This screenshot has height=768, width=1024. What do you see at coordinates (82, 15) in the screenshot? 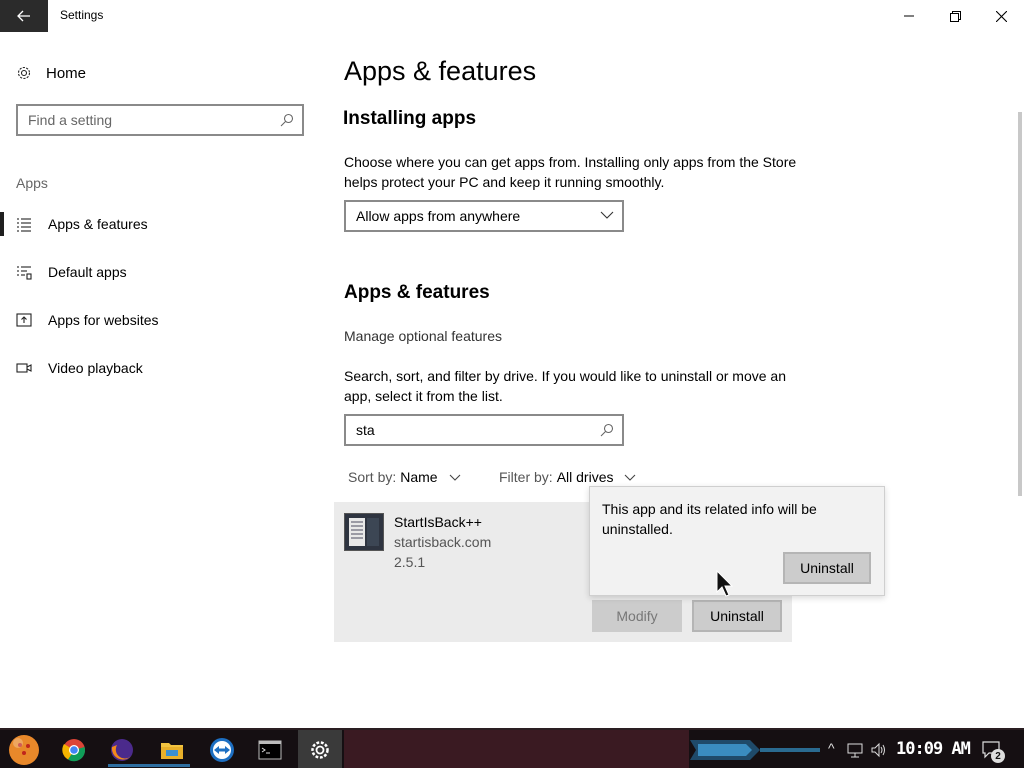
I see `window-title: Settings` at bounding box center [82, 15].